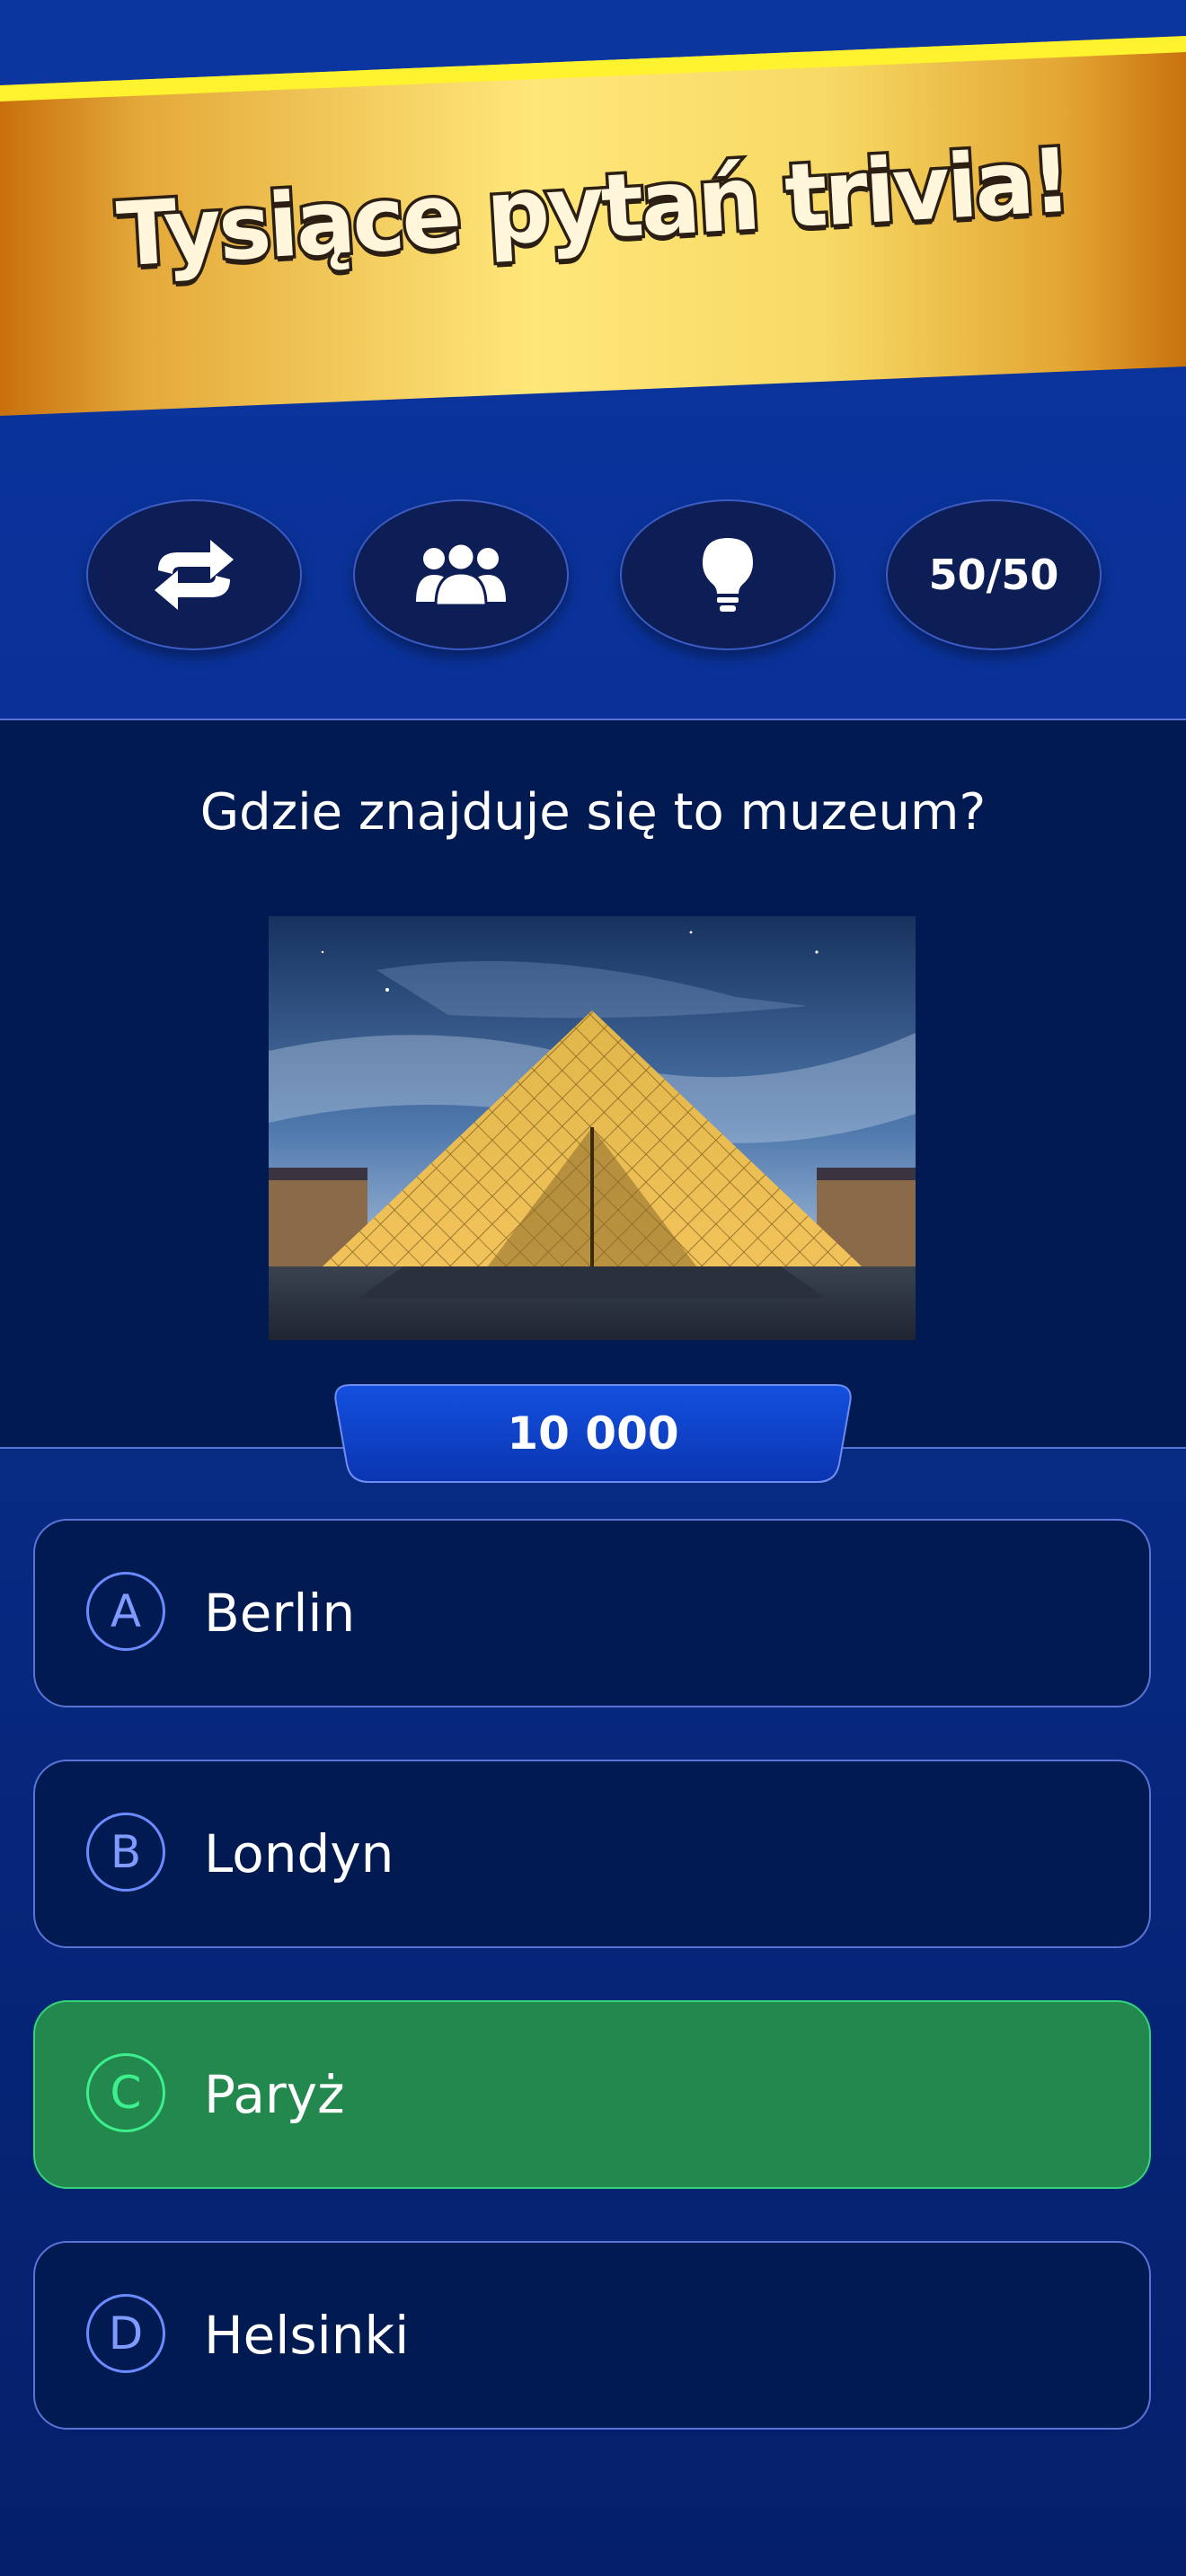 This screenshot has height=2576, width=1186. What do you see at coordinates (592, 1613) in the screenshot?
I see `answer-option-a: A Berlin` at bounding box center [592, 1613].